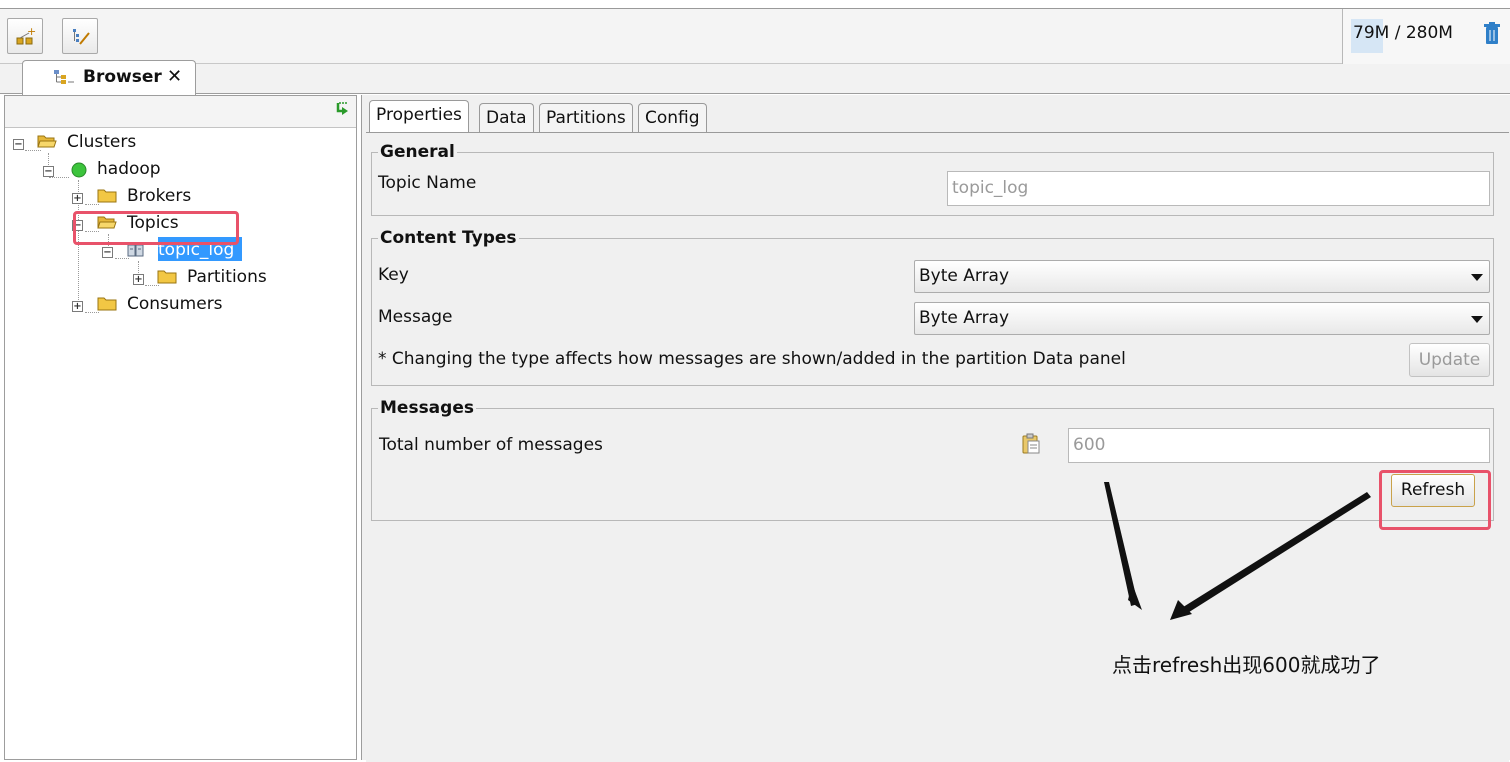  What do you see at coordinates (1275, 553) in the screenshot?
I see `annotation-arrow-to-refresh` at bounding box center [1275, 553].